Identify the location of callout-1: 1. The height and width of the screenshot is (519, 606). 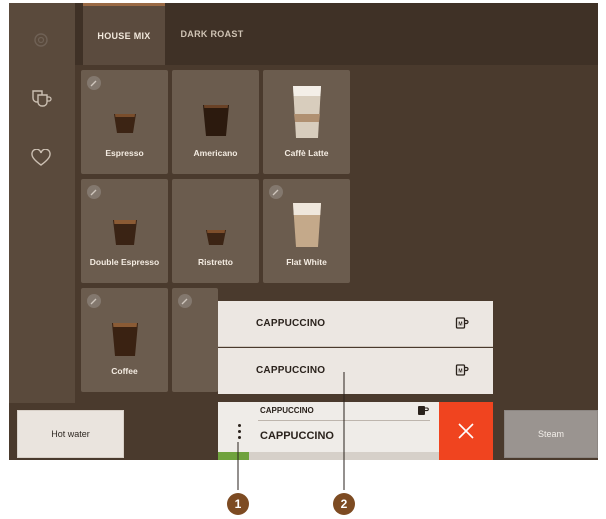
(238, 504).